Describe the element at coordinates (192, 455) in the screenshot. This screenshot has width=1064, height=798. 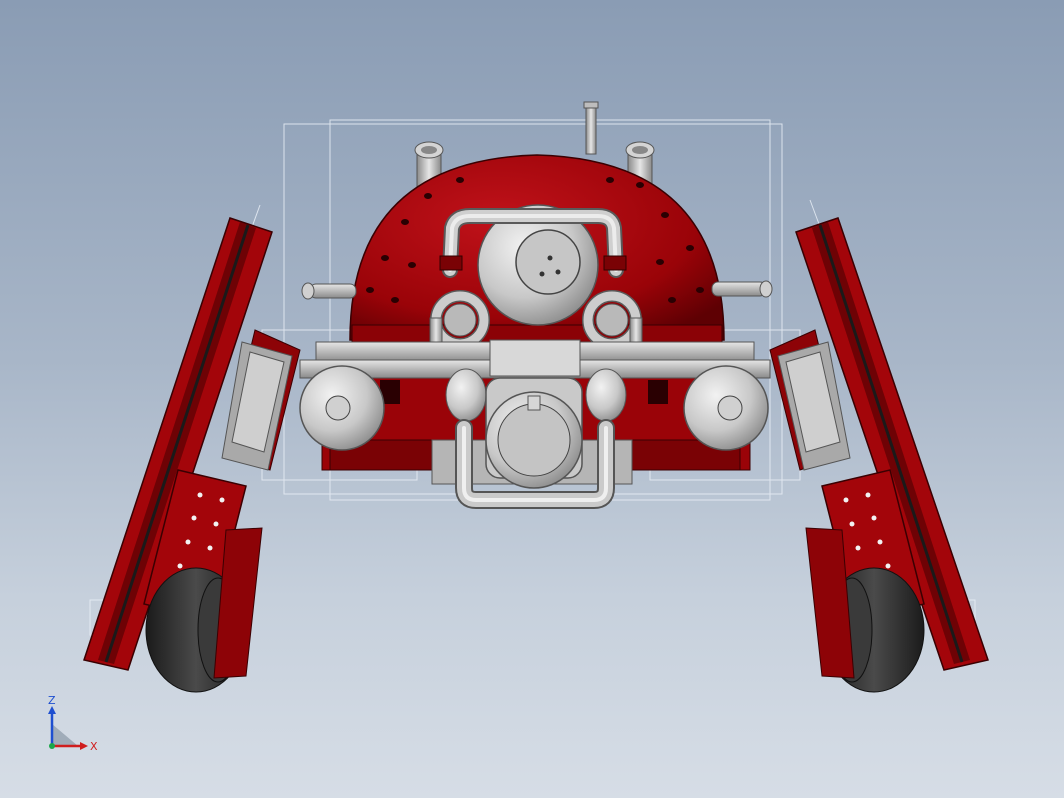
I see `left-flipper` at that location.